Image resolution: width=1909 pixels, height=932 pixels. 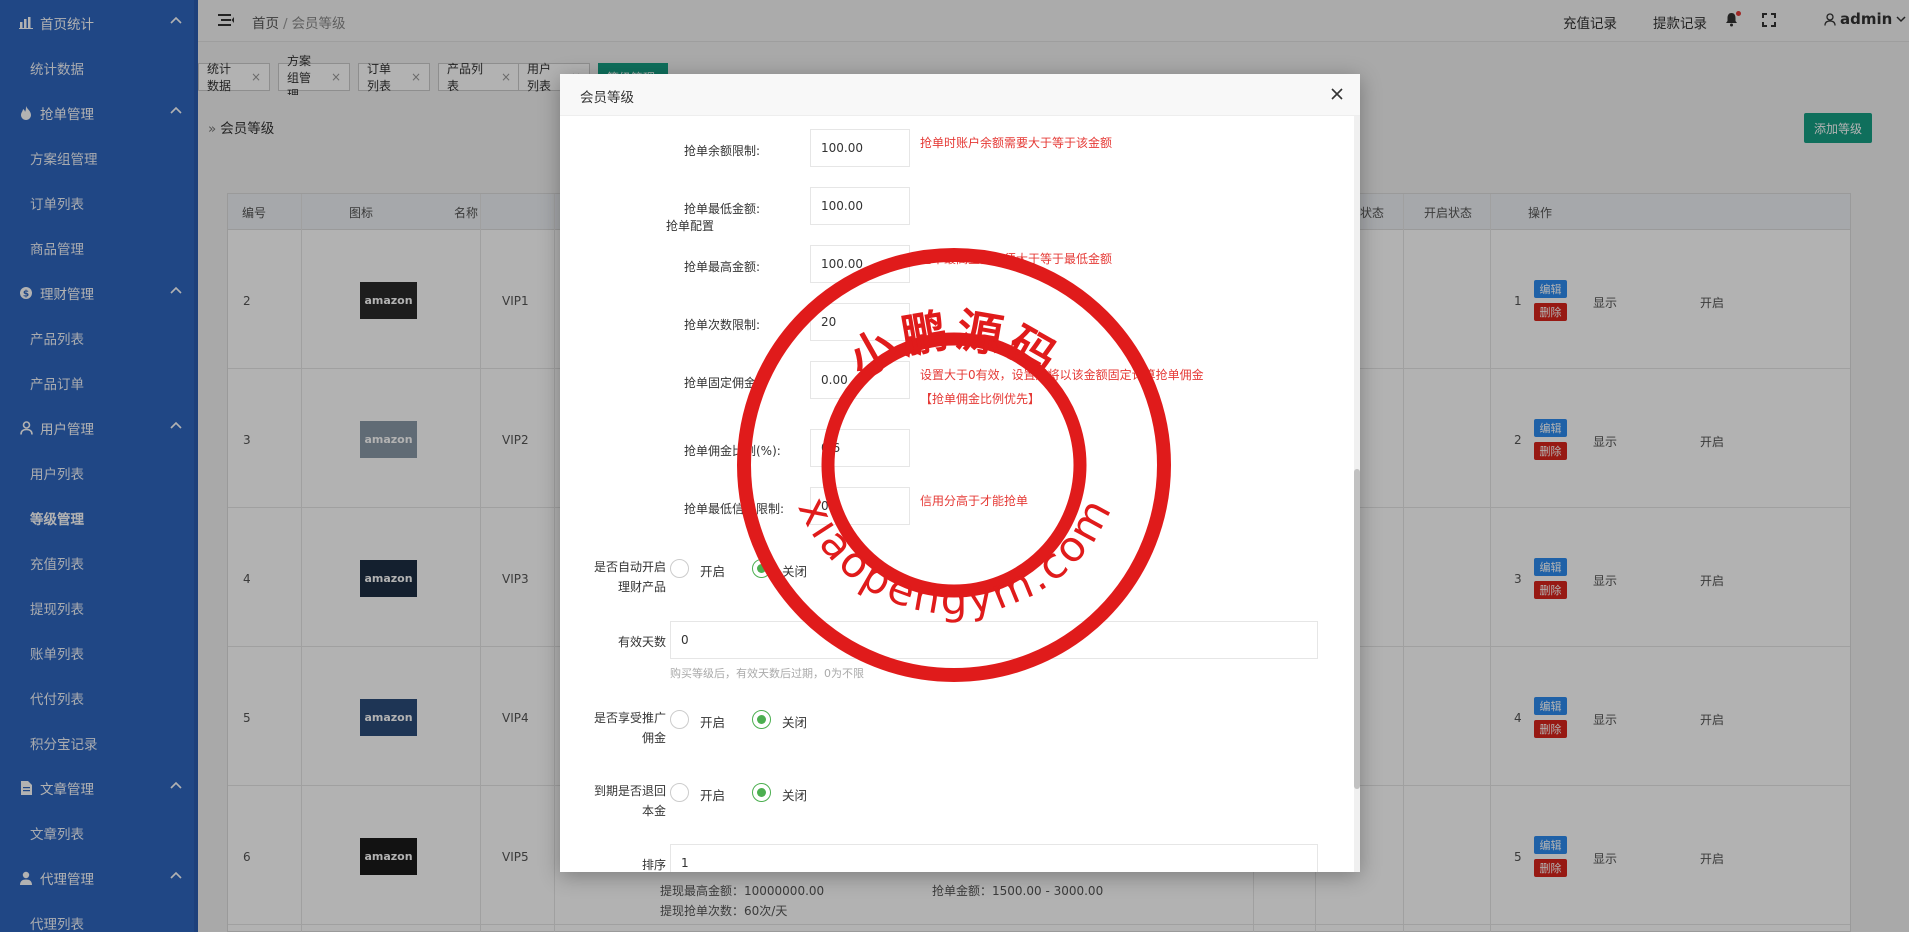 I want to click on auto_finance-off-radio, so click(x=761, y=568).